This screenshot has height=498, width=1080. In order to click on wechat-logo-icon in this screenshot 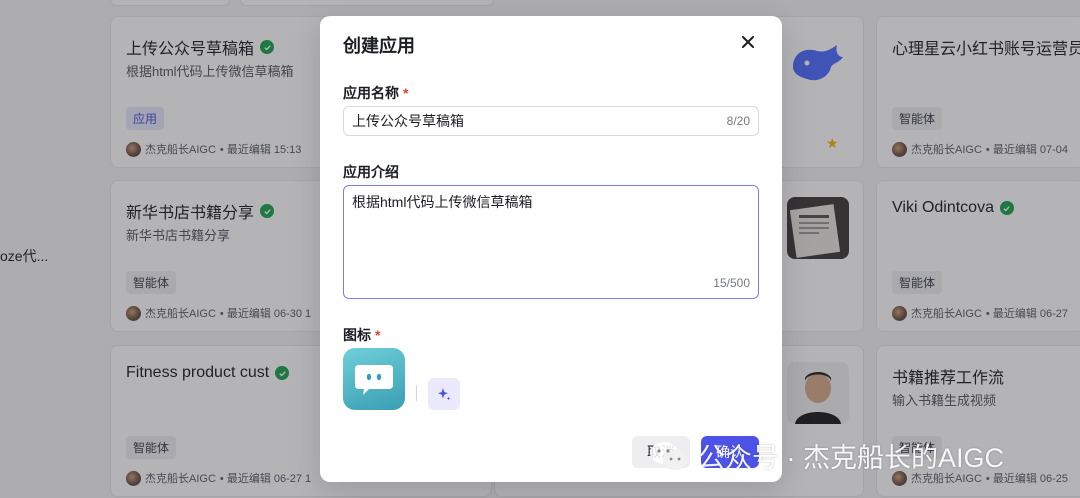, I will do `click(668, 455)`.